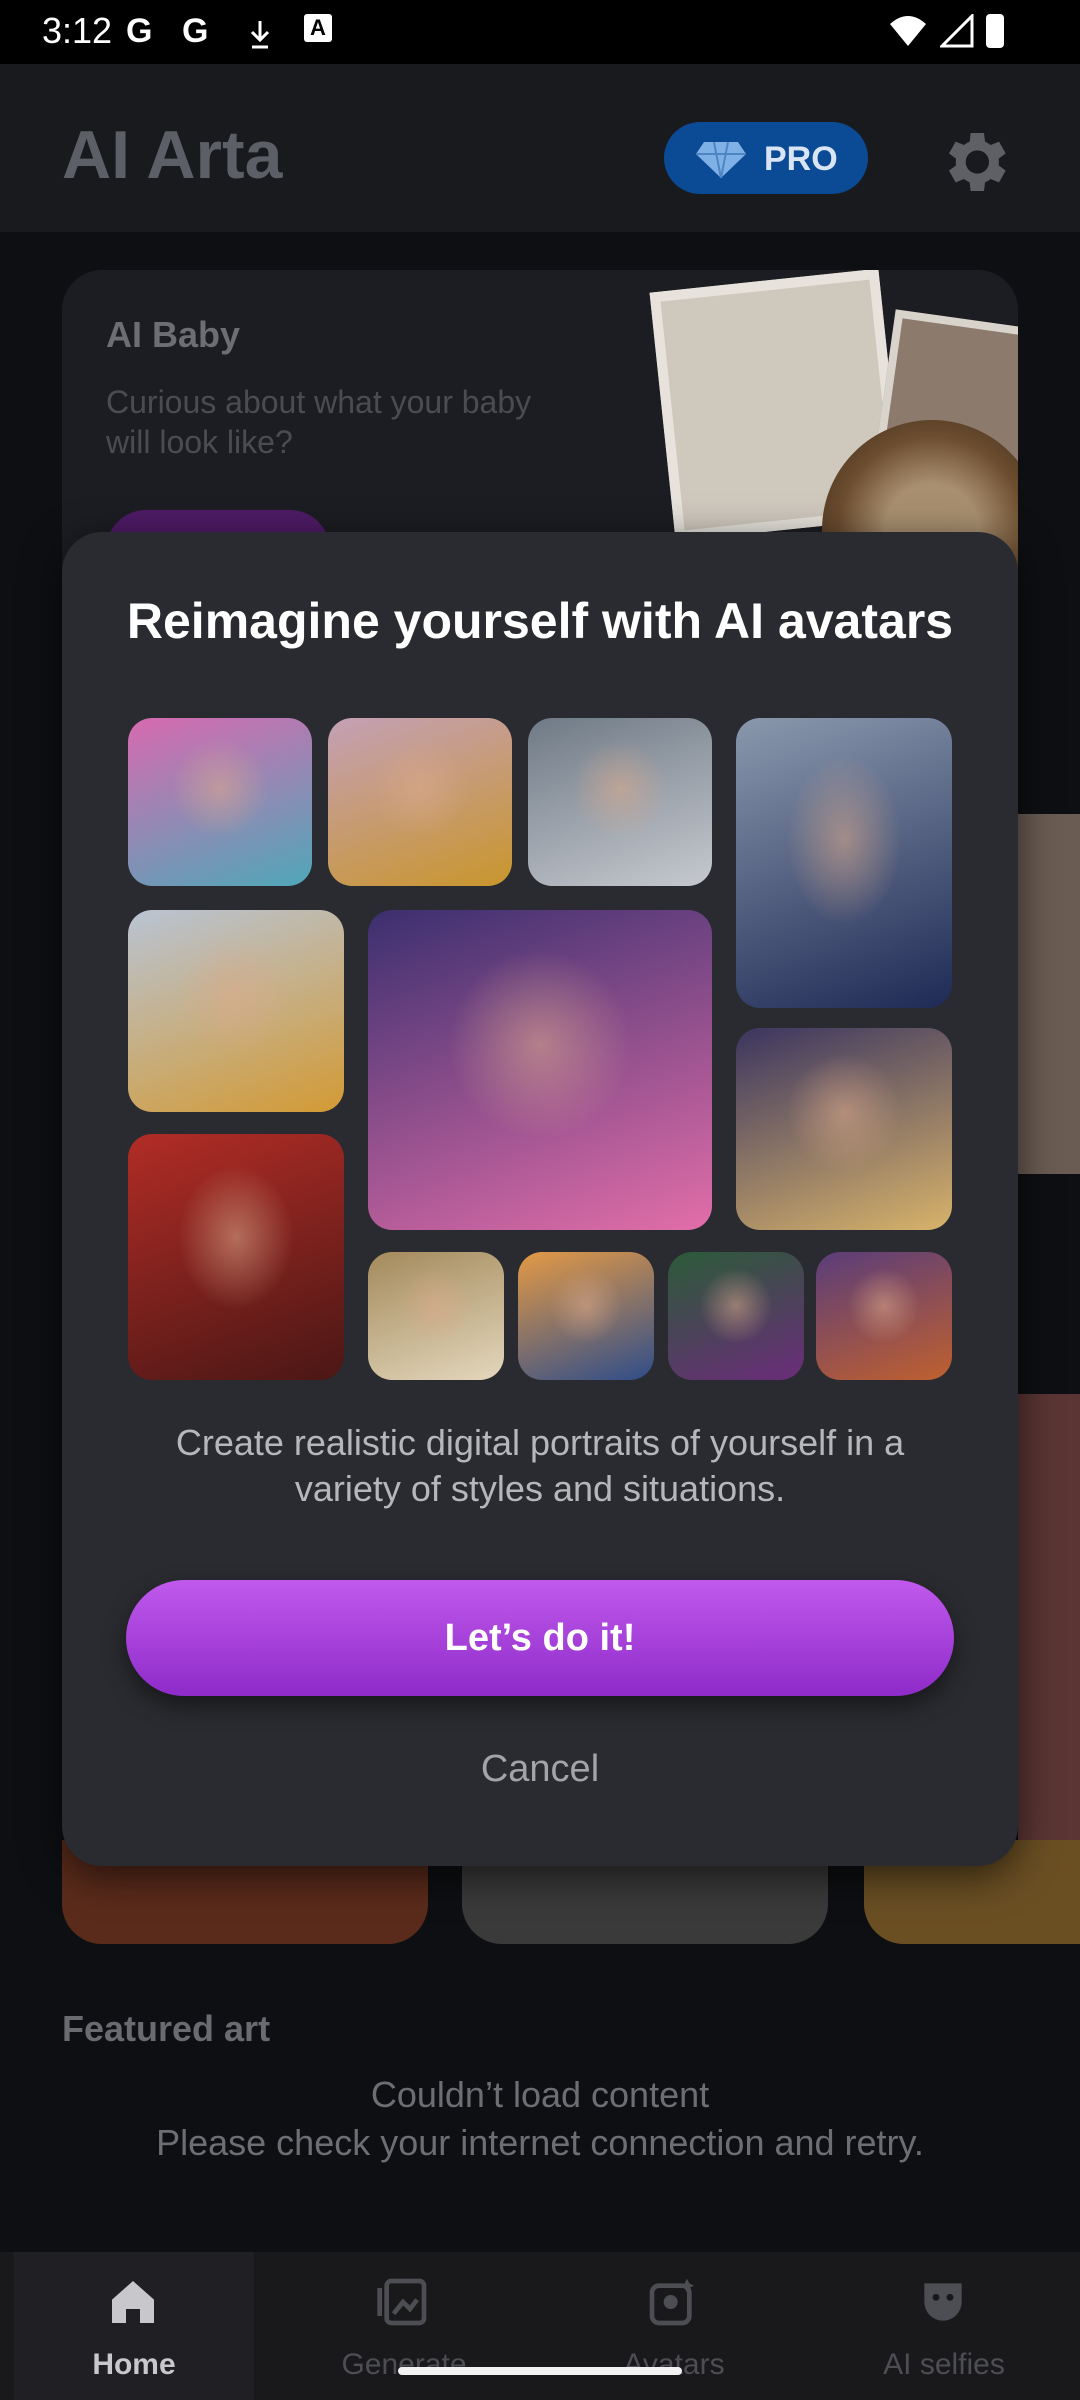 This screenshot has height=2400, width=1080. Describe the element at coordinates (974, 162) in the screenshot. I see `gear-icon` at that location.